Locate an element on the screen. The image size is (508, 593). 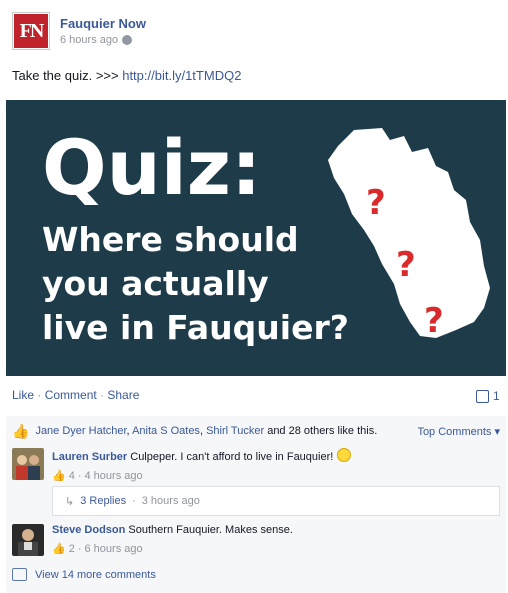
page-logo: FN is located at coordinates (31, 31).